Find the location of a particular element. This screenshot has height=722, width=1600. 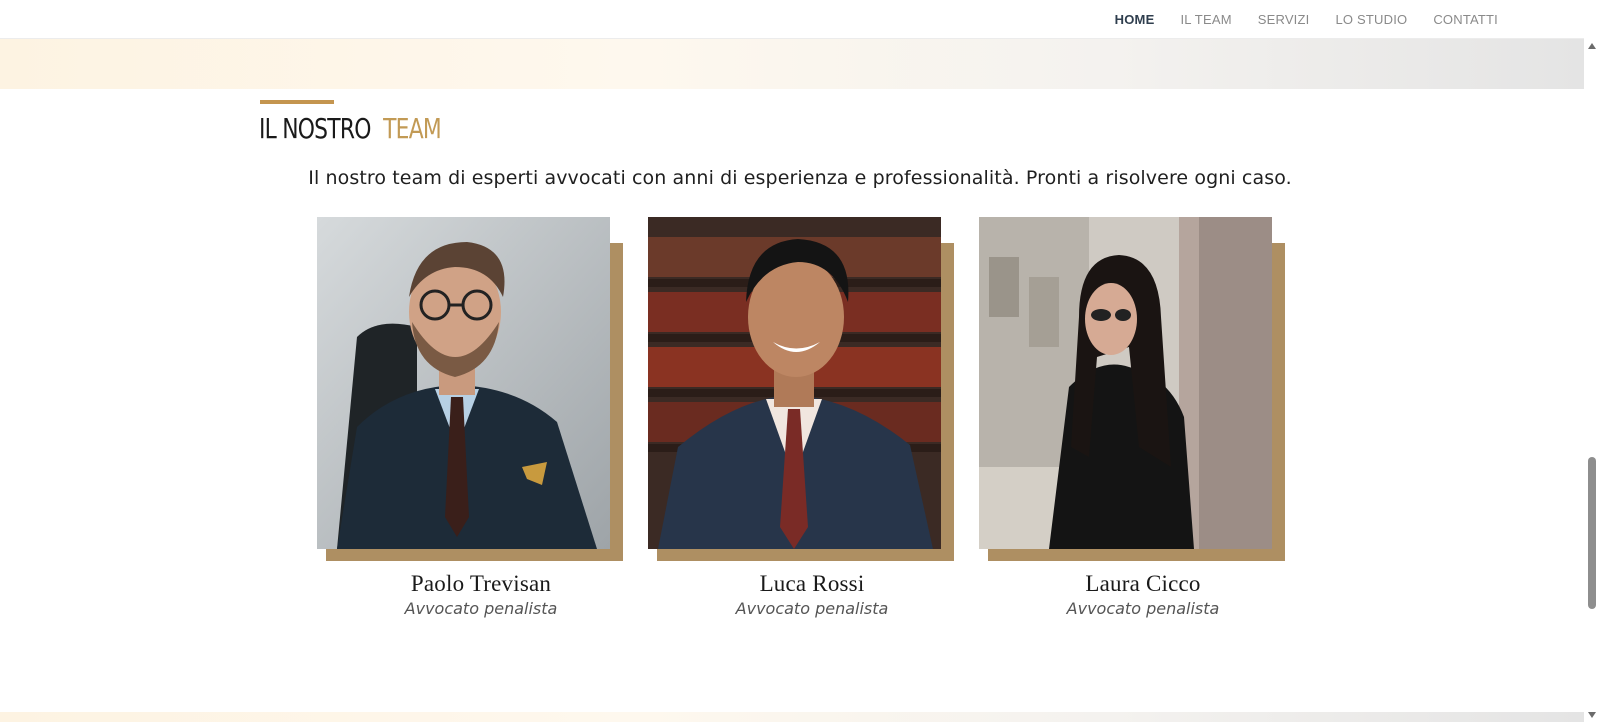

scroll-down-arrow-icon is located at coordinates (1592, 715).